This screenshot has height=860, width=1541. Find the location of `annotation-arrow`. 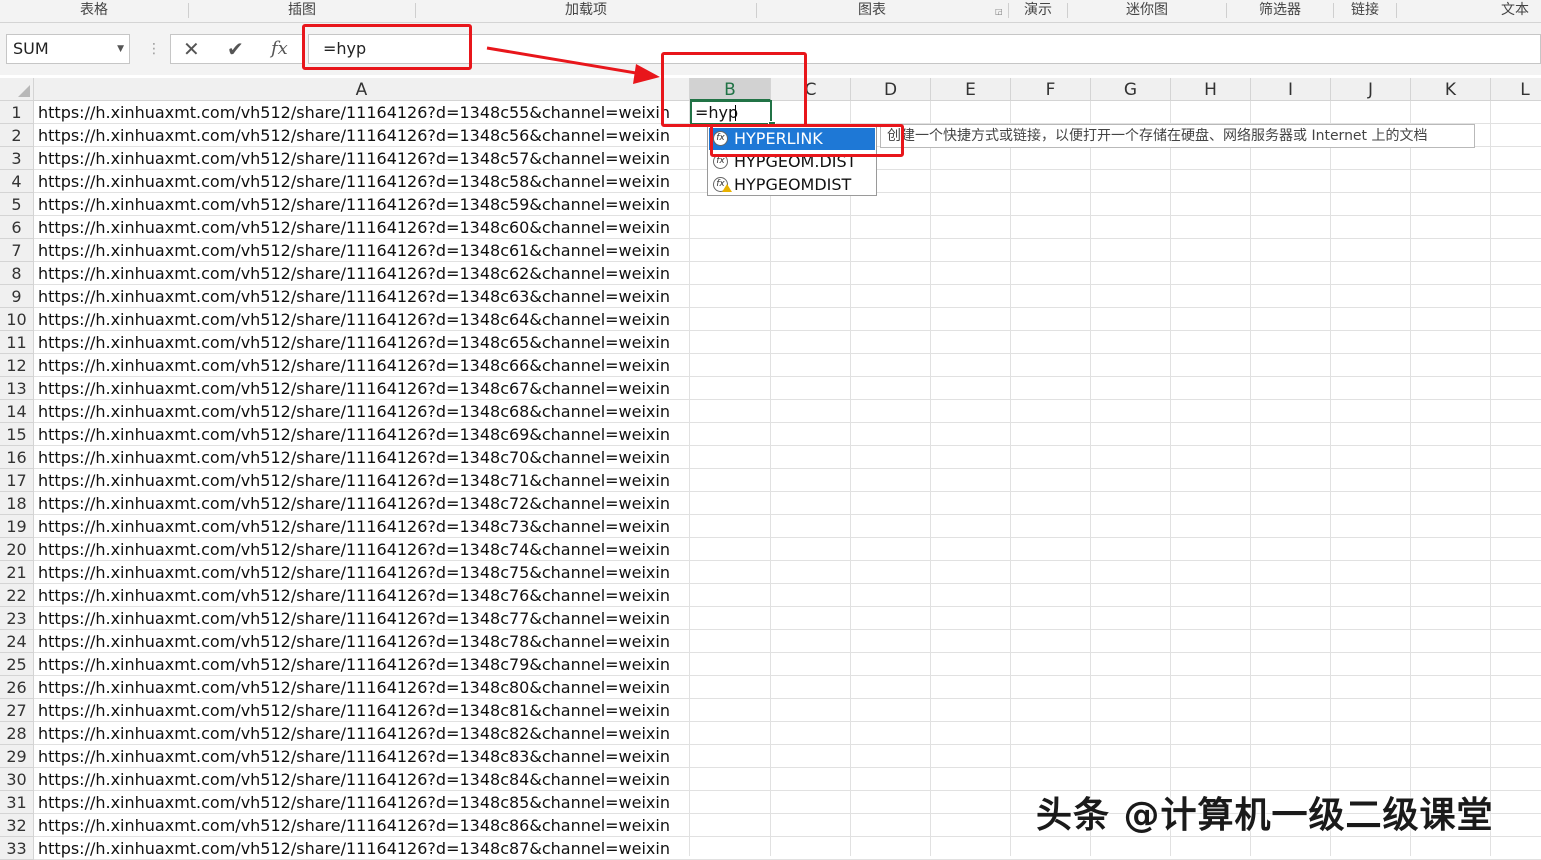

annotation-arrow is located at coordinates (573, 65).